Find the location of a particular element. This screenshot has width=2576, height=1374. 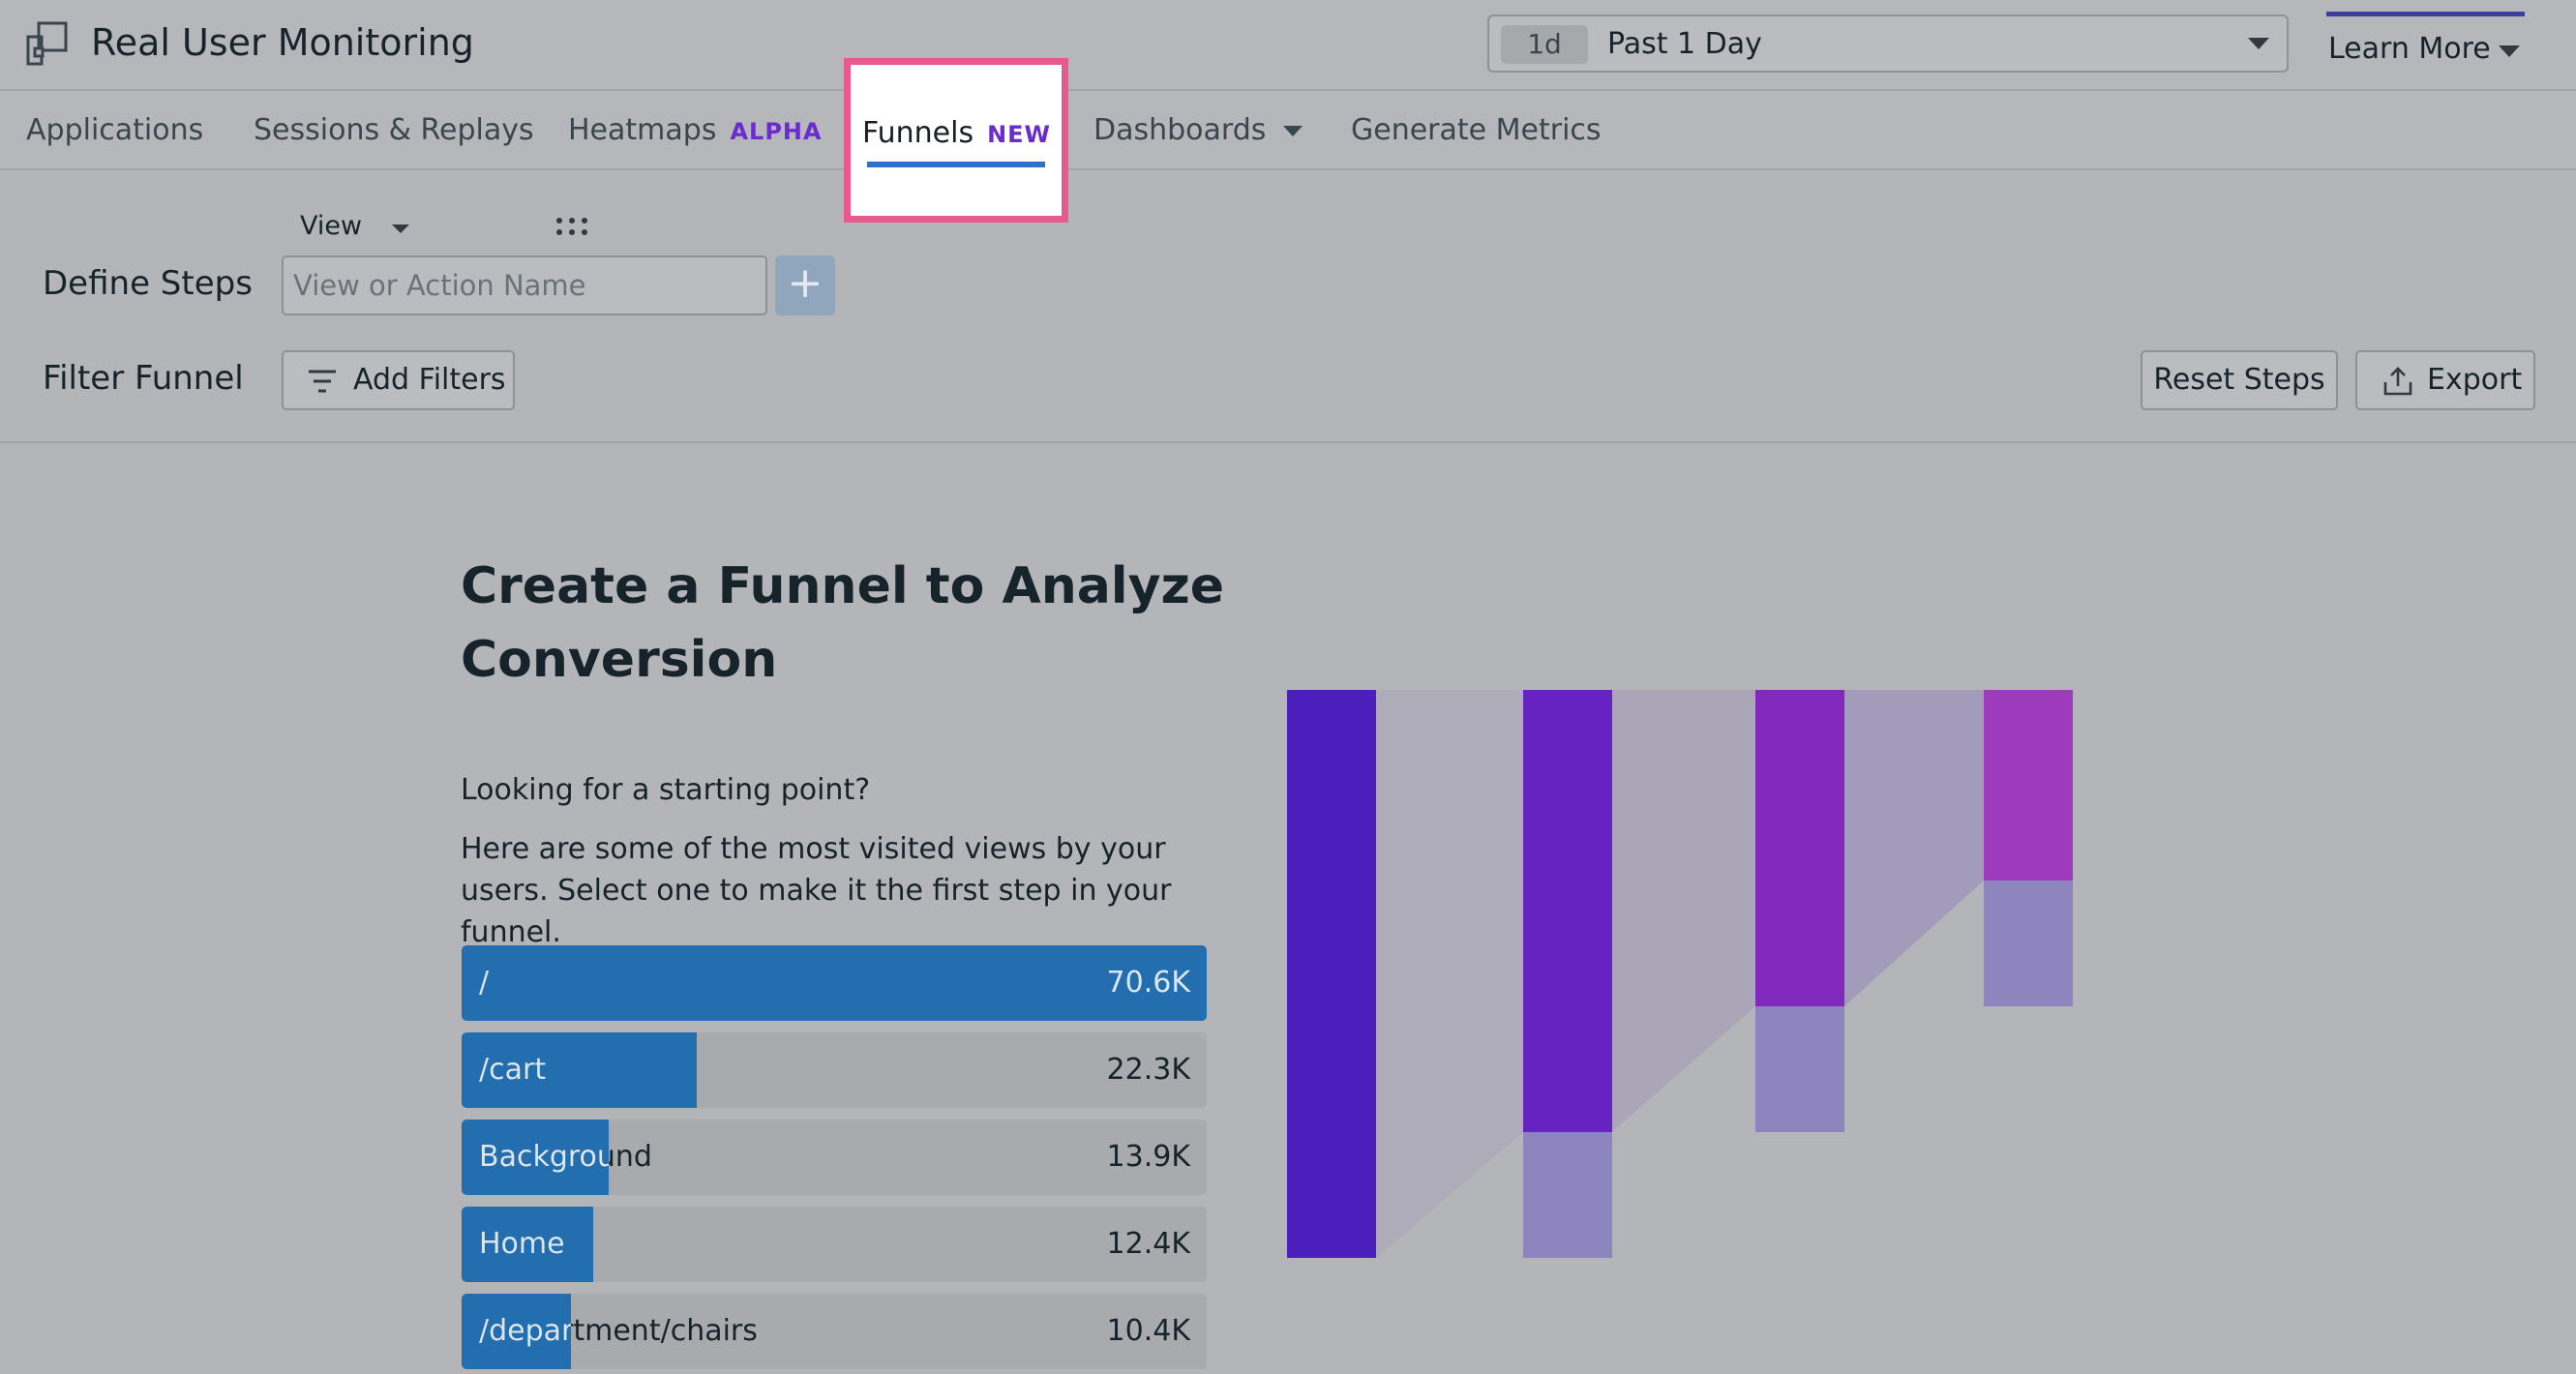

add-step-button: + is located at coordinates (805, 285).